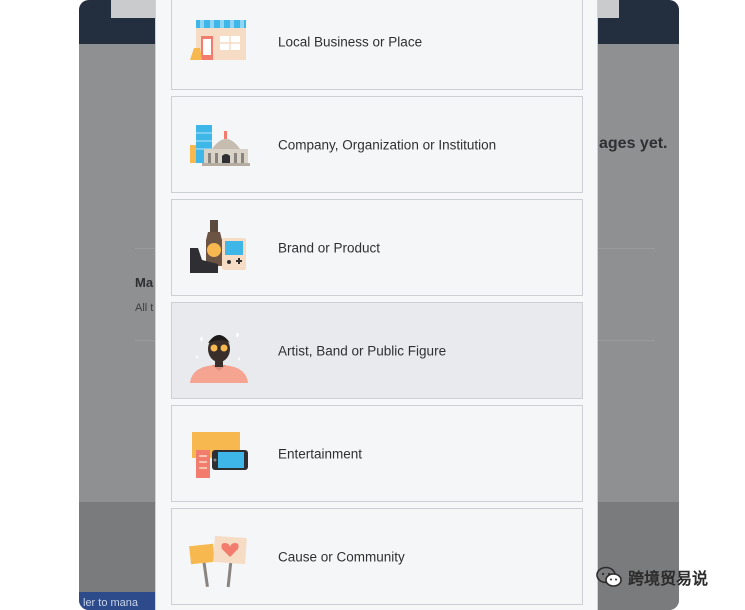  I want to click on wechat-icon, so click(609, 576).